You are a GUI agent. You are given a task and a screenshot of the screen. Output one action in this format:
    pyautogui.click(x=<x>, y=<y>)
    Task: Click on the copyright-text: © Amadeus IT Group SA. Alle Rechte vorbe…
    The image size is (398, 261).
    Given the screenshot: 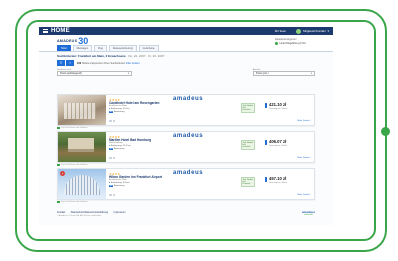 What is the action you would take?
    pyautogui.click(x=79, y=216)
    